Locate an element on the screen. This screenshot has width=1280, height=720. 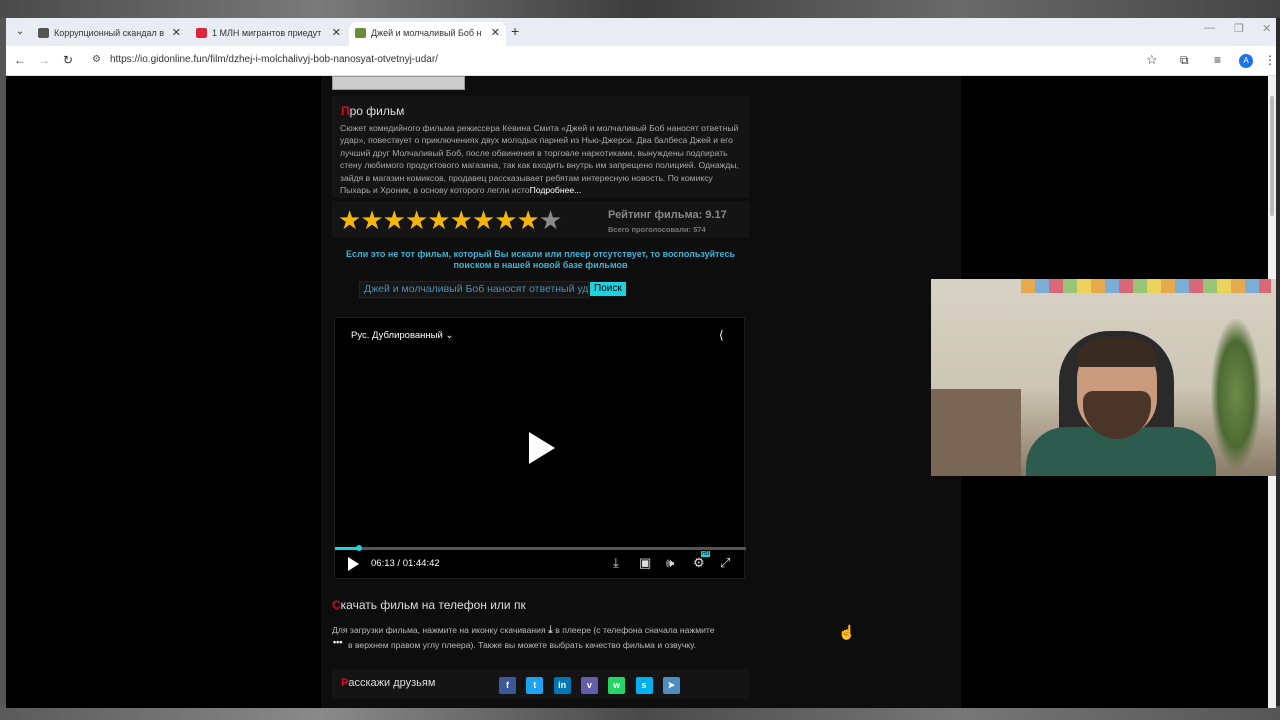
tab-title: Коррупционный скандал в см is located at coordinates (109, 33).